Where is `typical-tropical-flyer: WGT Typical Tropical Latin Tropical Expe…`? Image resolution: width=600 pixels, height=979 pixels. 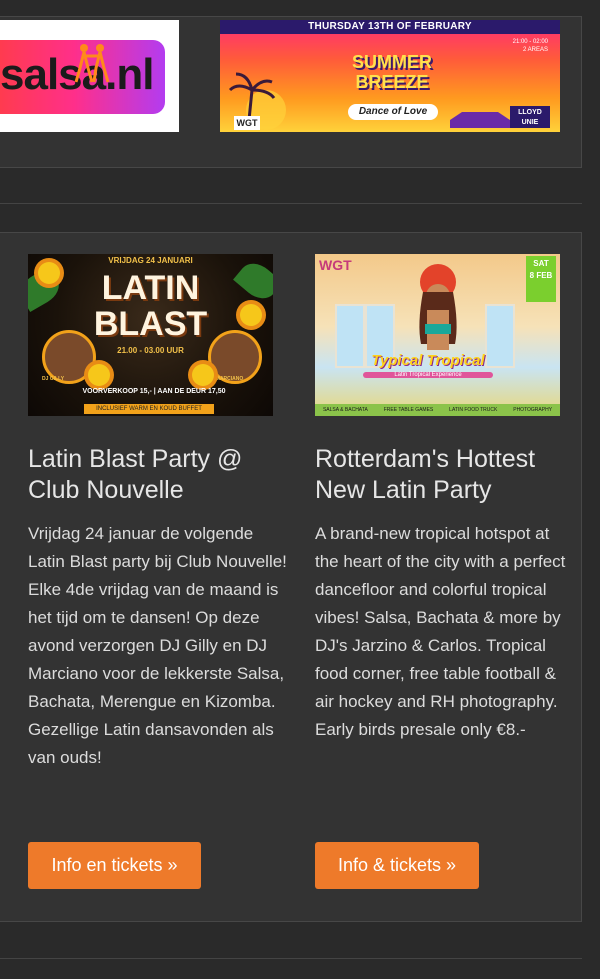 typical-tropical-flyer: WGT Typical Tropical Latin Tropical Expe… is located at coordinates (437, 335).